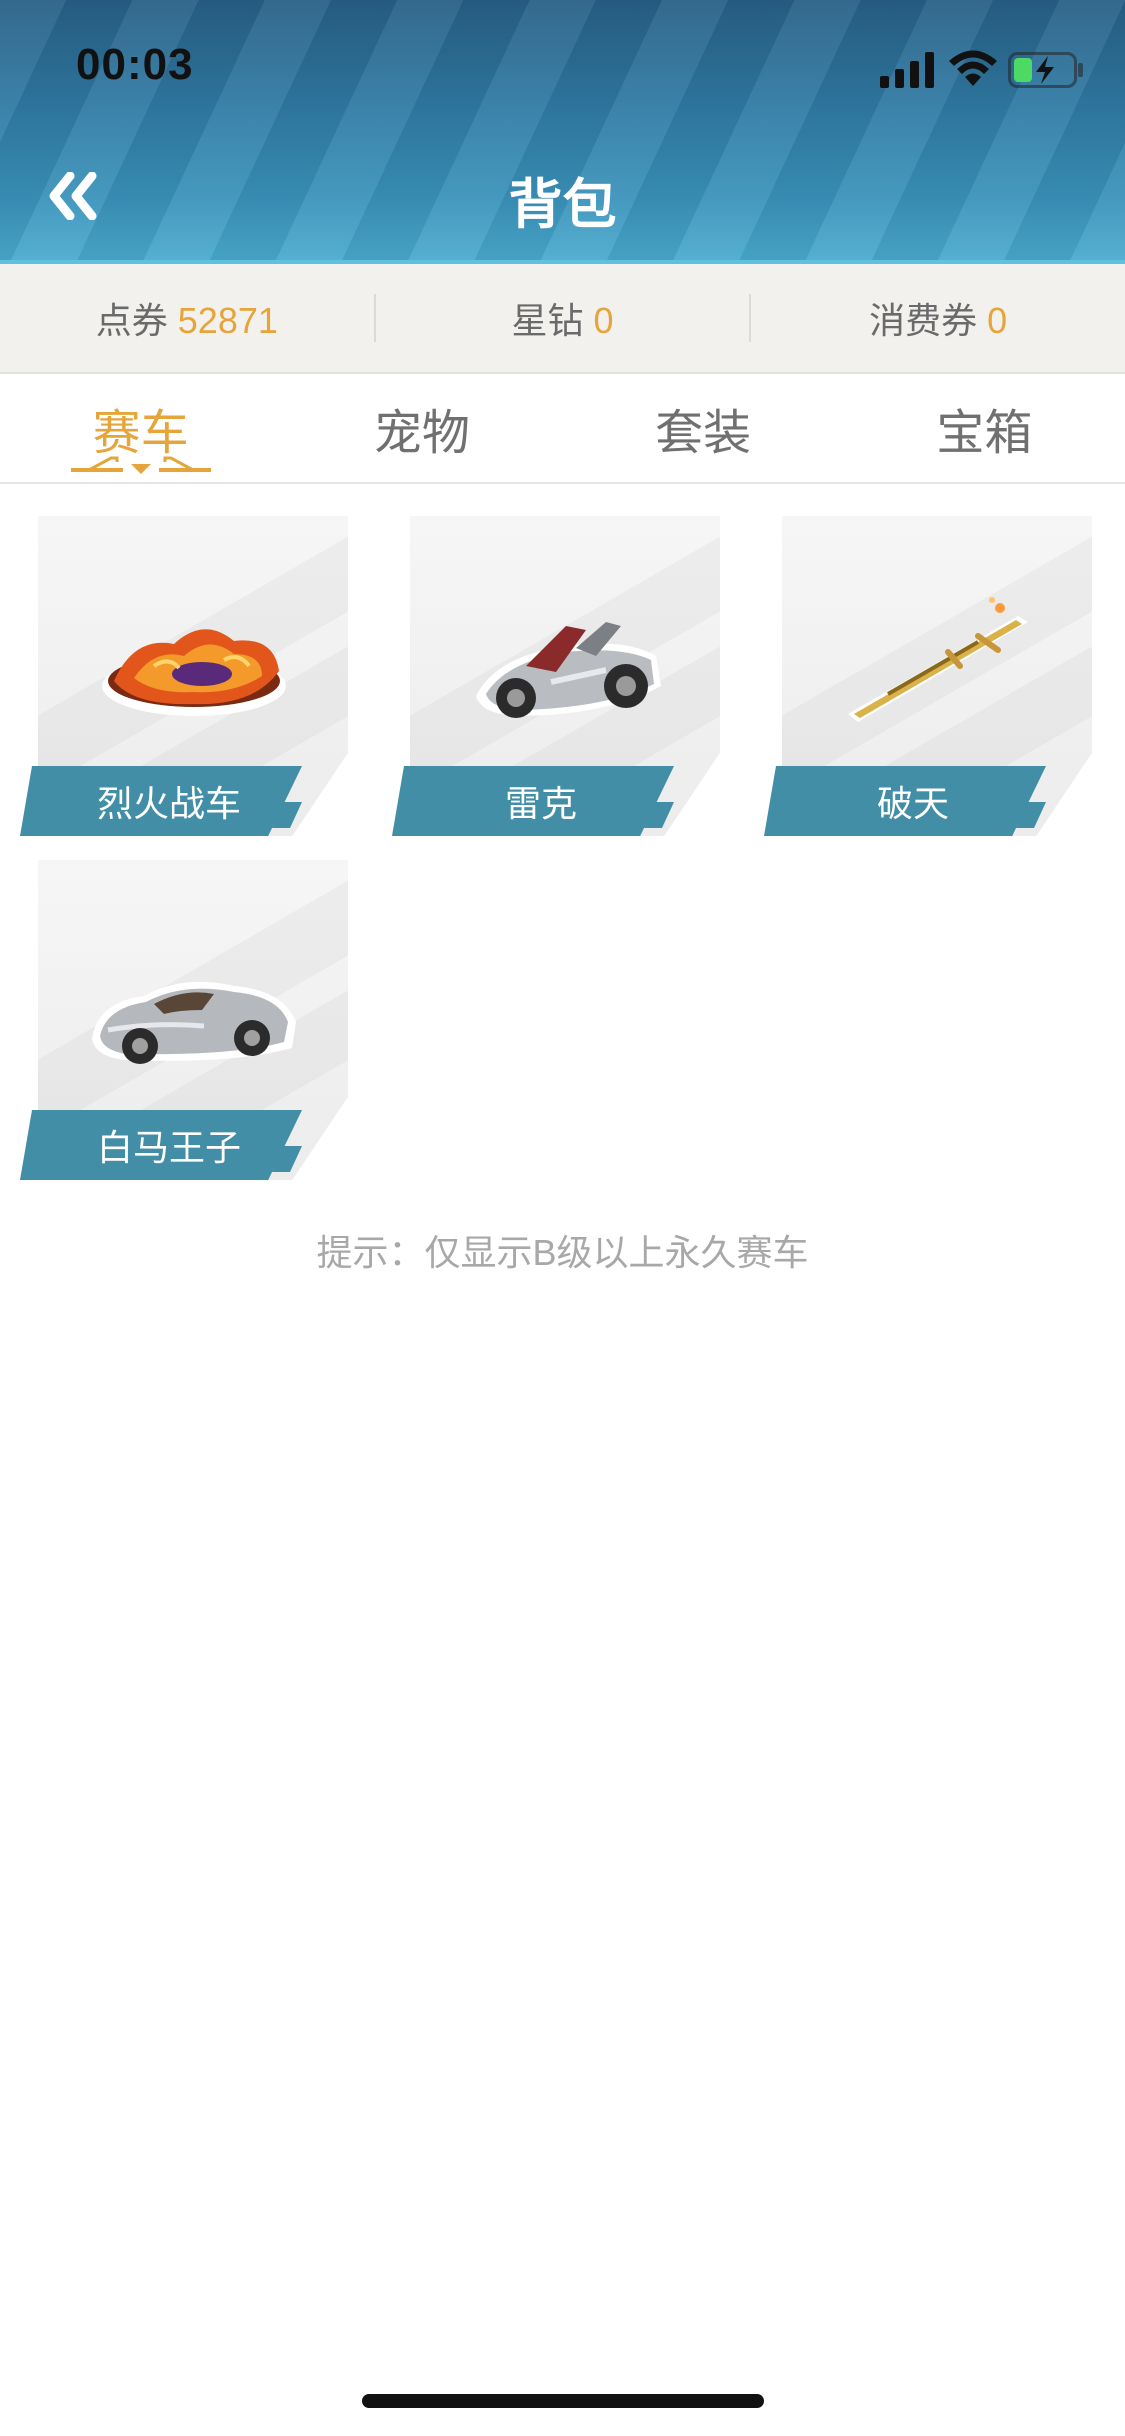  Describe the element at coordinates (923, 320) in the screenshot. I see `currency-label: 消费券` at that location.